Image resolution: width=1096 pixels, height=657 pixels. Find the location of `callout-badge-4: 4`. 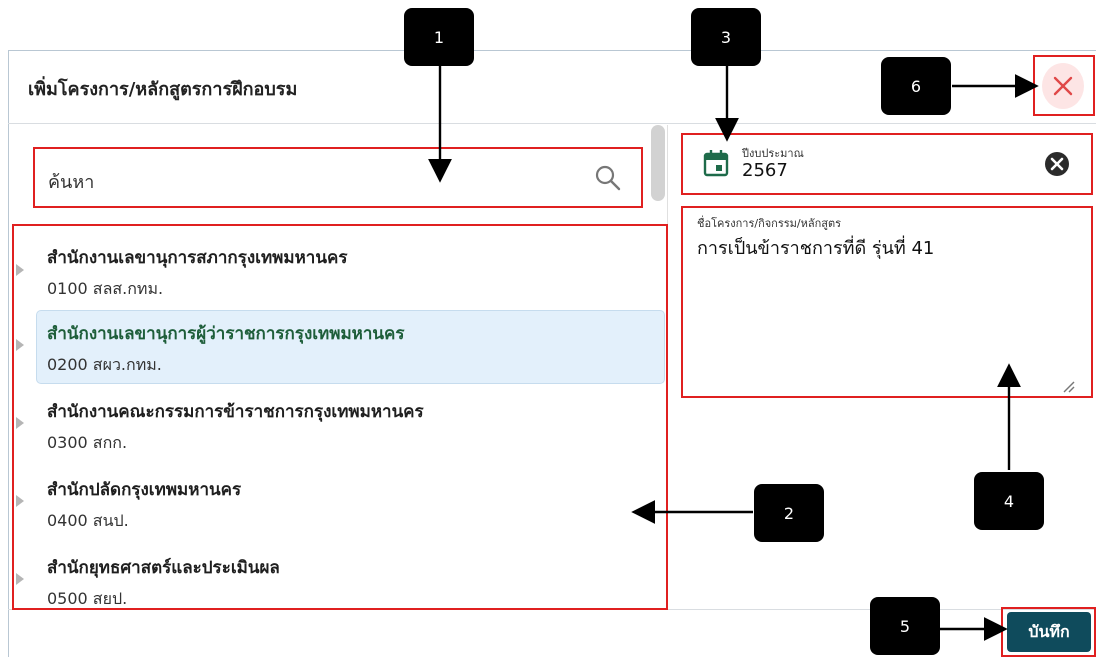

callout-badge-4: 4 is located at coordinates (1009, 501).